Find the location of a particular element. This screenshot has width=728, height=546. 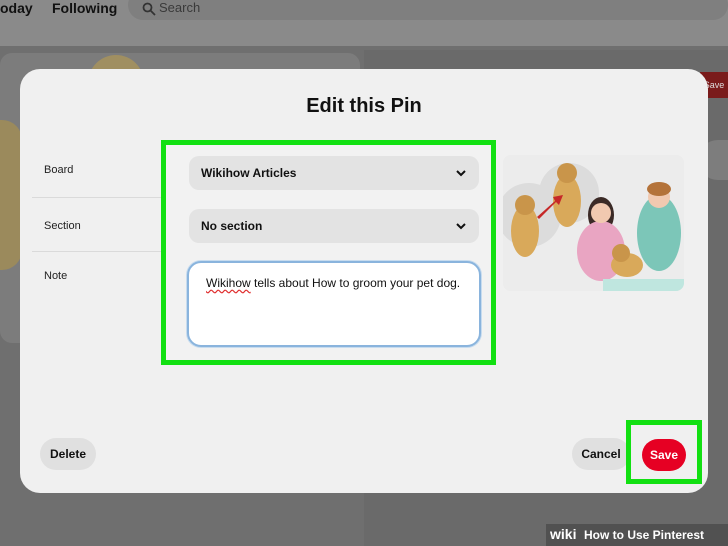

modal-title: Edit this Pin is located at coordinates (364, 106).